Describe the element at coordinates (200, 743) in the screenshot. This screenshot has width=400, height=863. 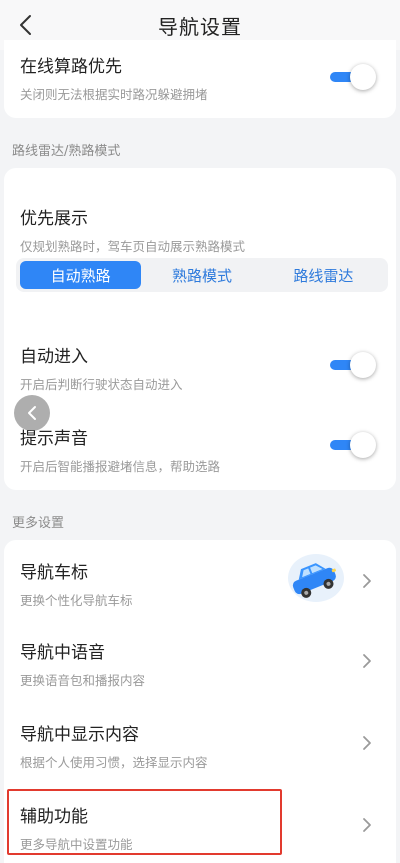
I see `list-item-display-content: 导航中显示内容 根据个人使用习惯，选择显示内容` at that location.